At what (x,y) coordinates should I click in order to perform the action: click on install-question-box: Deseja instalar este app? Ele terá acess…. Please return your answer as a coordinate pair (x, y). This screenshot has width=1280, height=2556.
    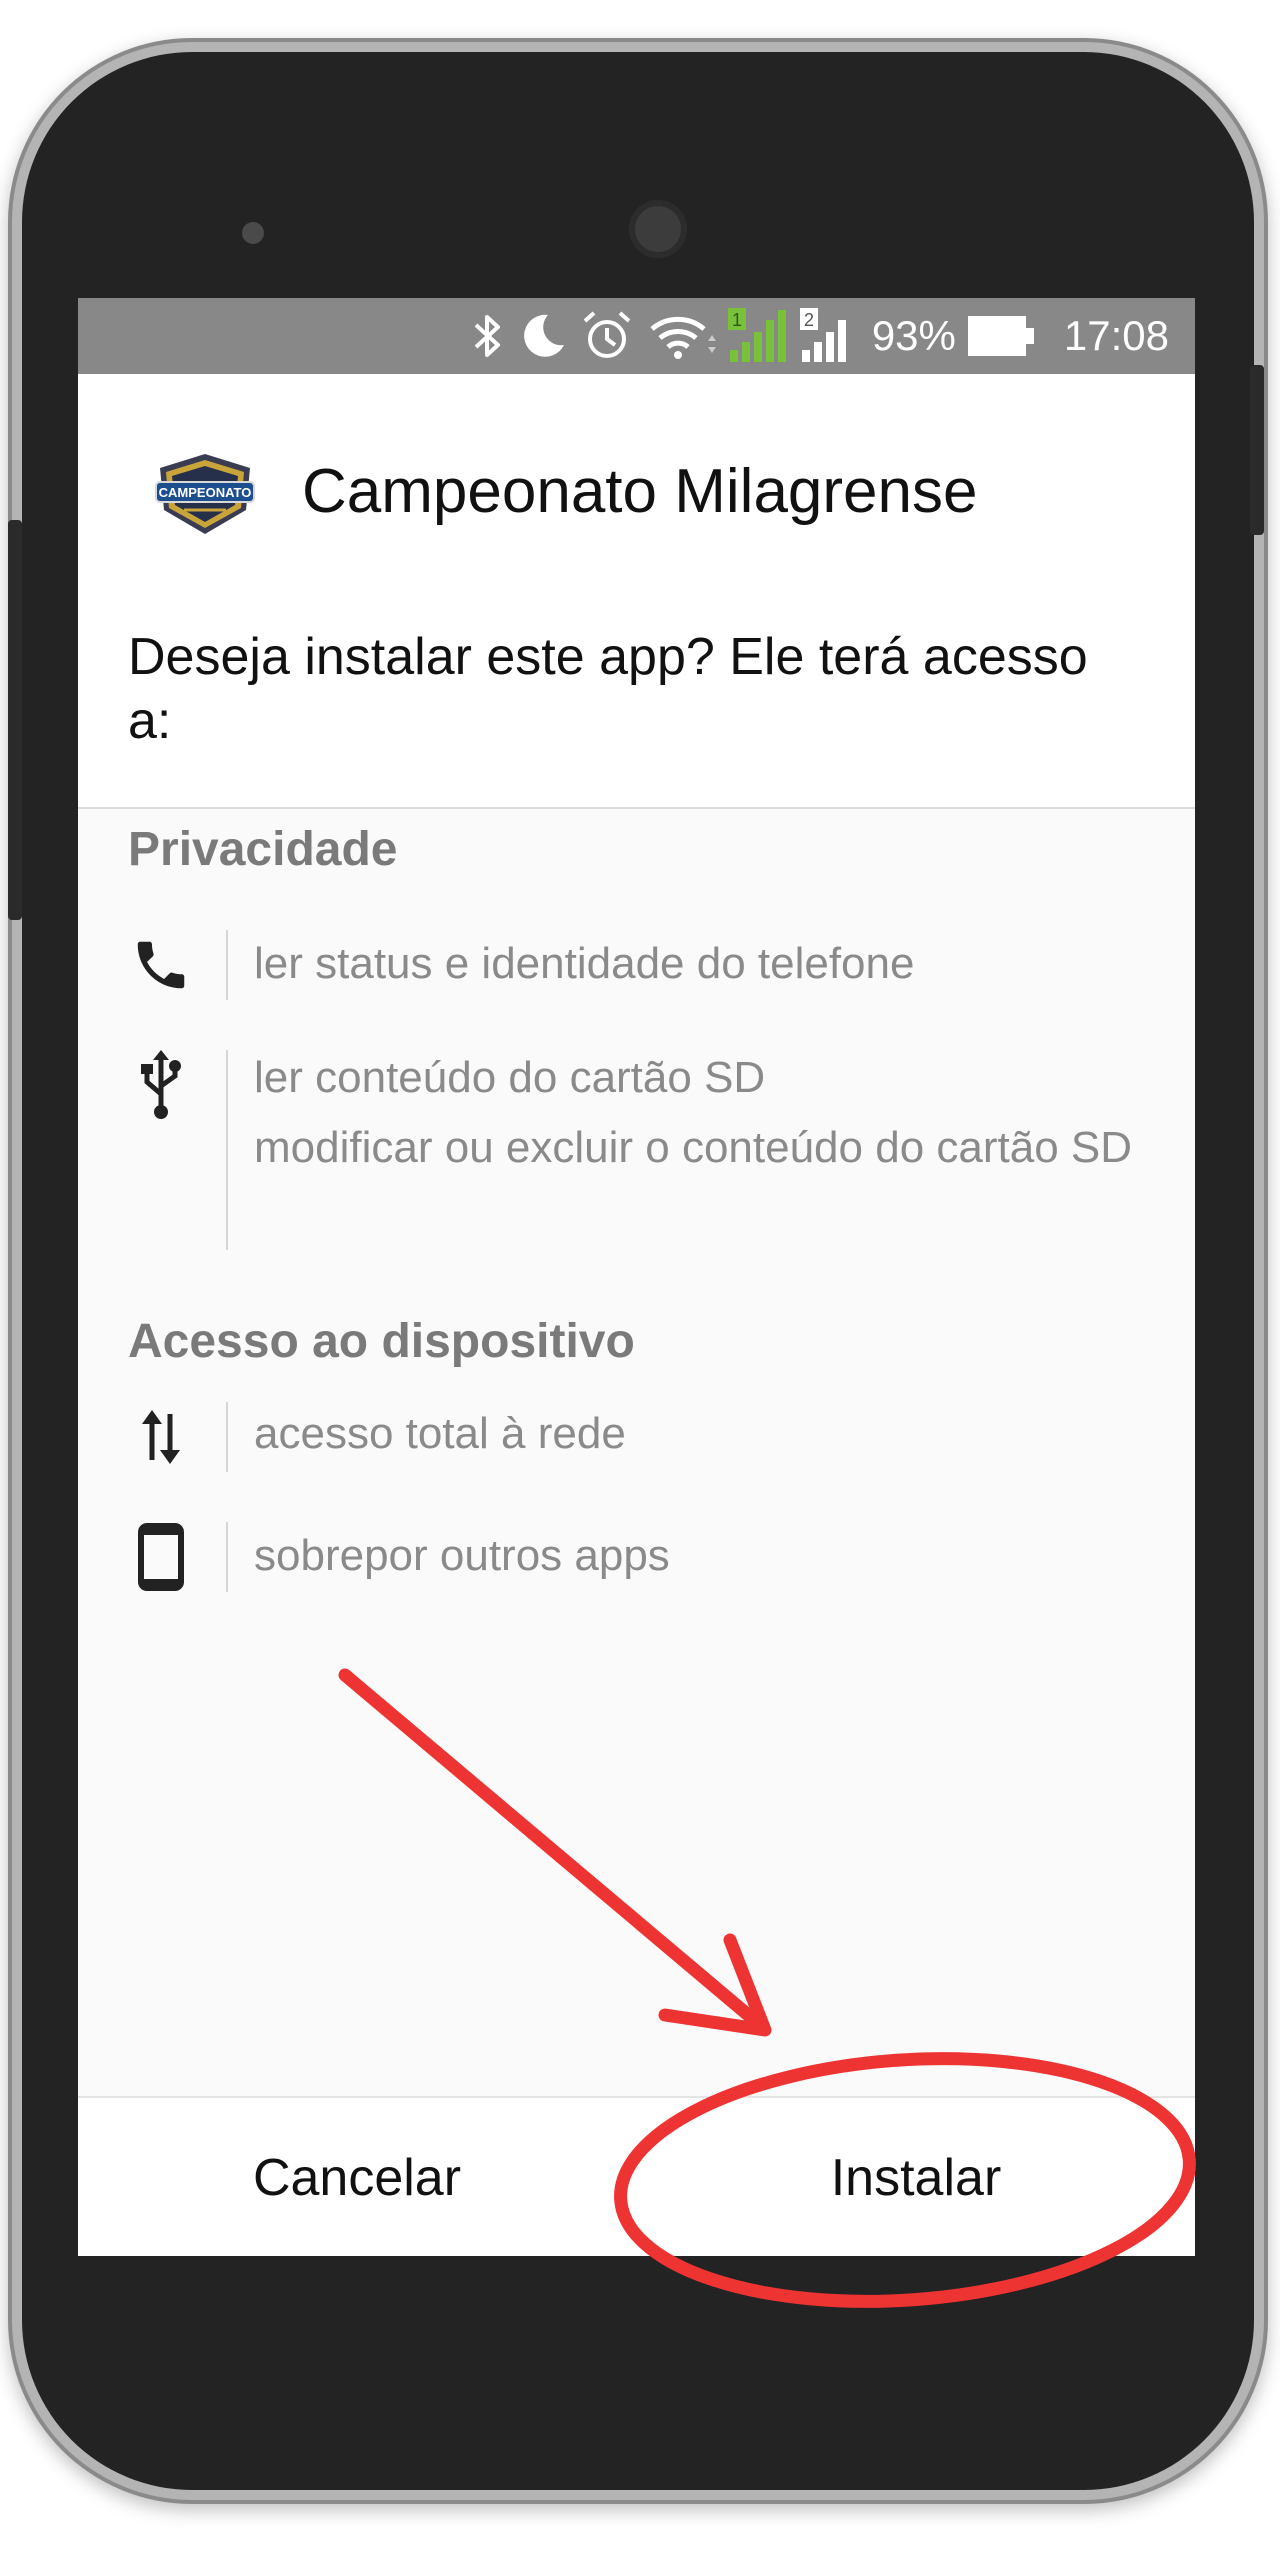
    Looking at the image, I should click on (636, 699).